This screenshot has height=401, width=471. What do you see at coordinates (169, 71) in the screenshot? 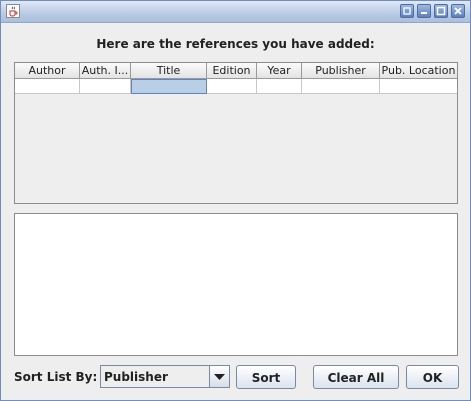
I see `column-header-title: Title` at bounding box center [169, 71].